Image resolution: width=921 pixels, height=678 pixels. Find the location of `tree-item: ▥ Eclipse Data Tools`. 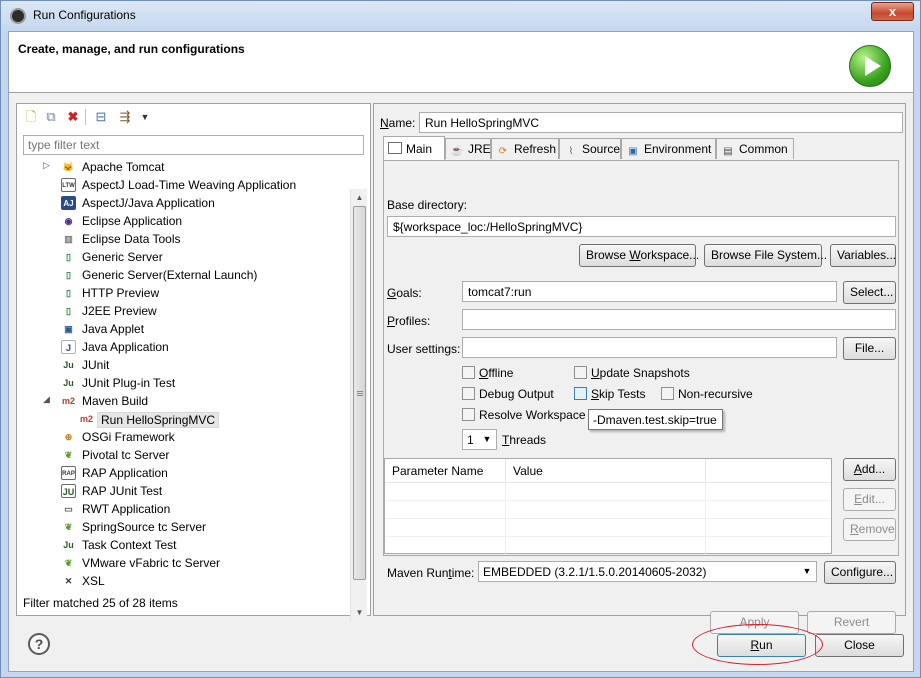

tree-item: ▥ Eclipse Data Tools is located at coordinates (182, 240).